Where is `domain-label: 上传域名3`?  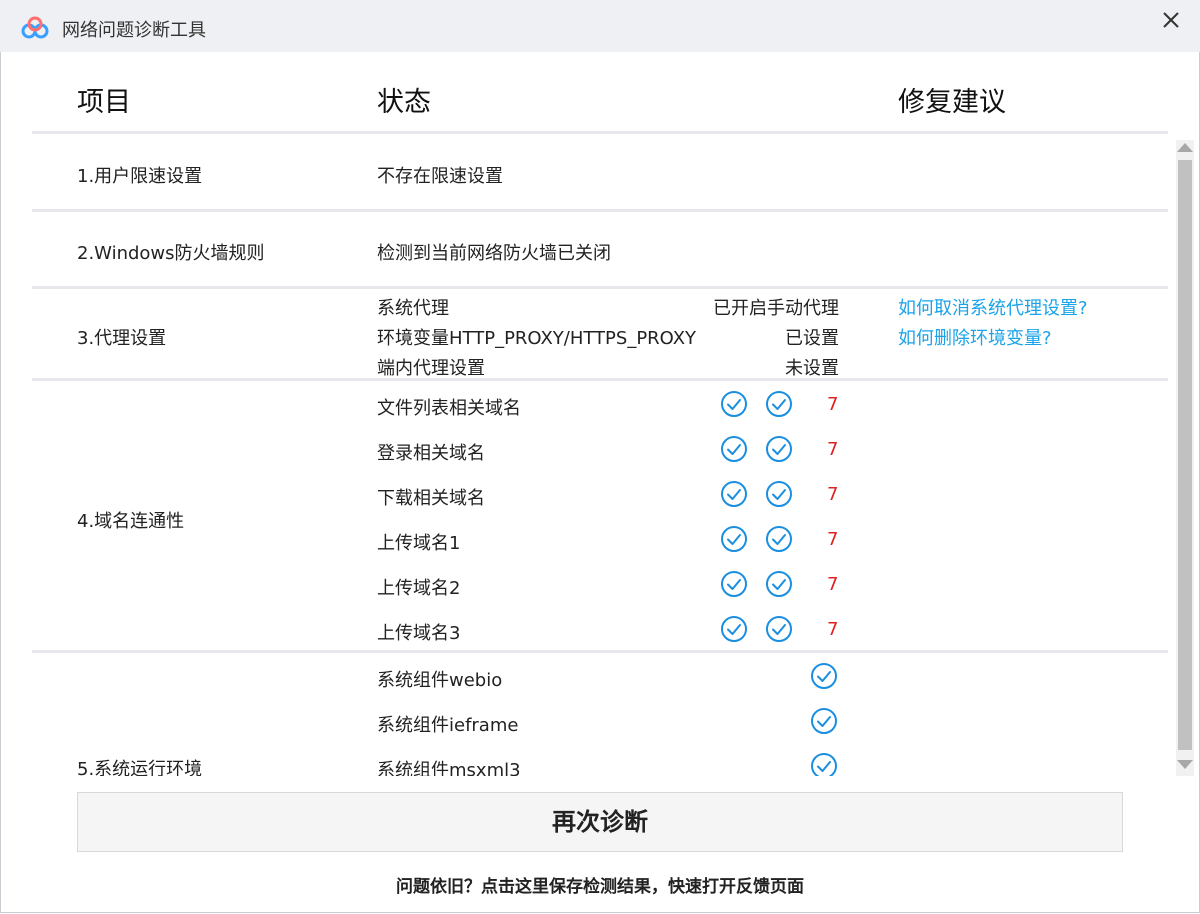 domain-label: 上传域名3 is located at coordinates (419, 633).